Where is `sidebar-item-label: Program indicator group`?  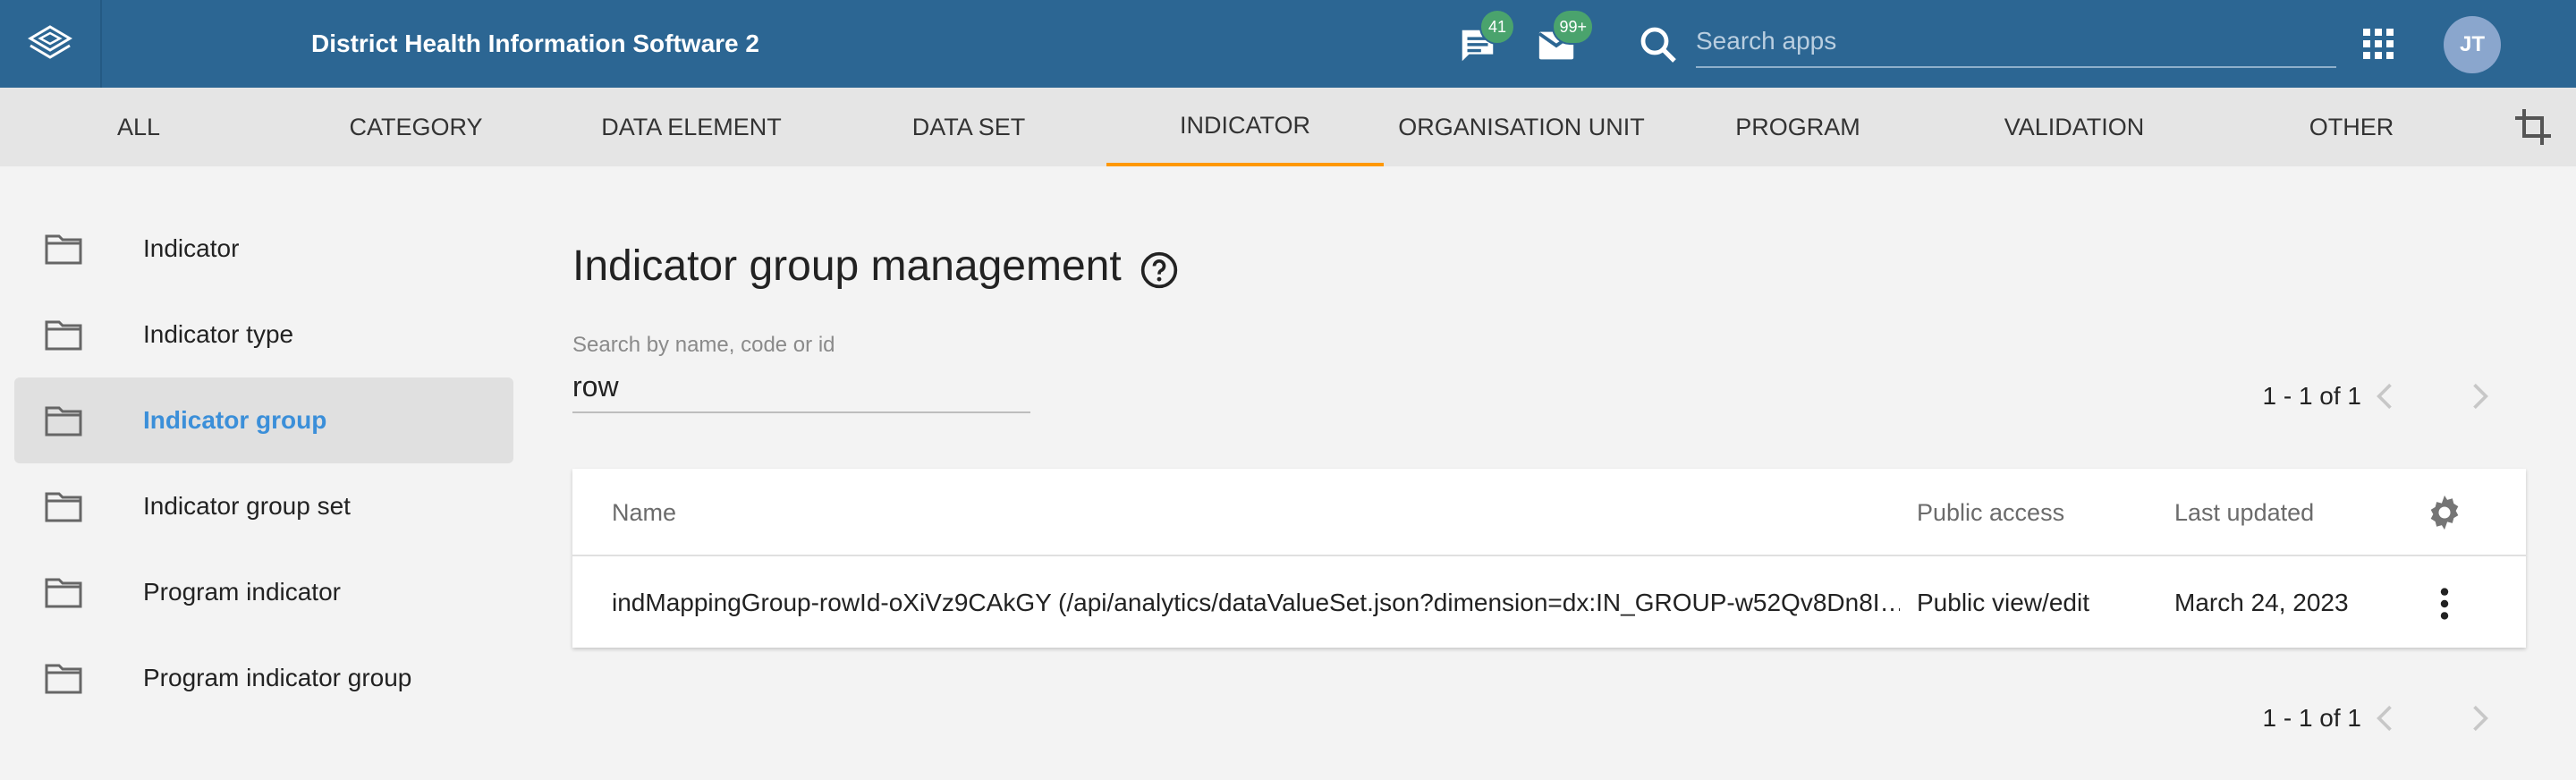 sidebar-item-label: Program indicator group is located at coordinates (277, 677).